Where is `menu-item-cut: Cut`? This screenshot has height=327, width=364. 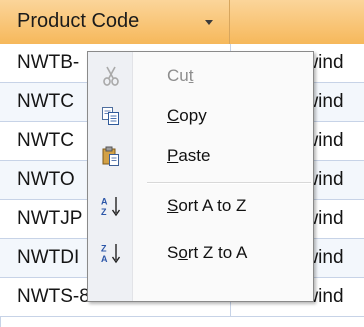
menu-item-cut: Cut is located at coordinates (200, 76).